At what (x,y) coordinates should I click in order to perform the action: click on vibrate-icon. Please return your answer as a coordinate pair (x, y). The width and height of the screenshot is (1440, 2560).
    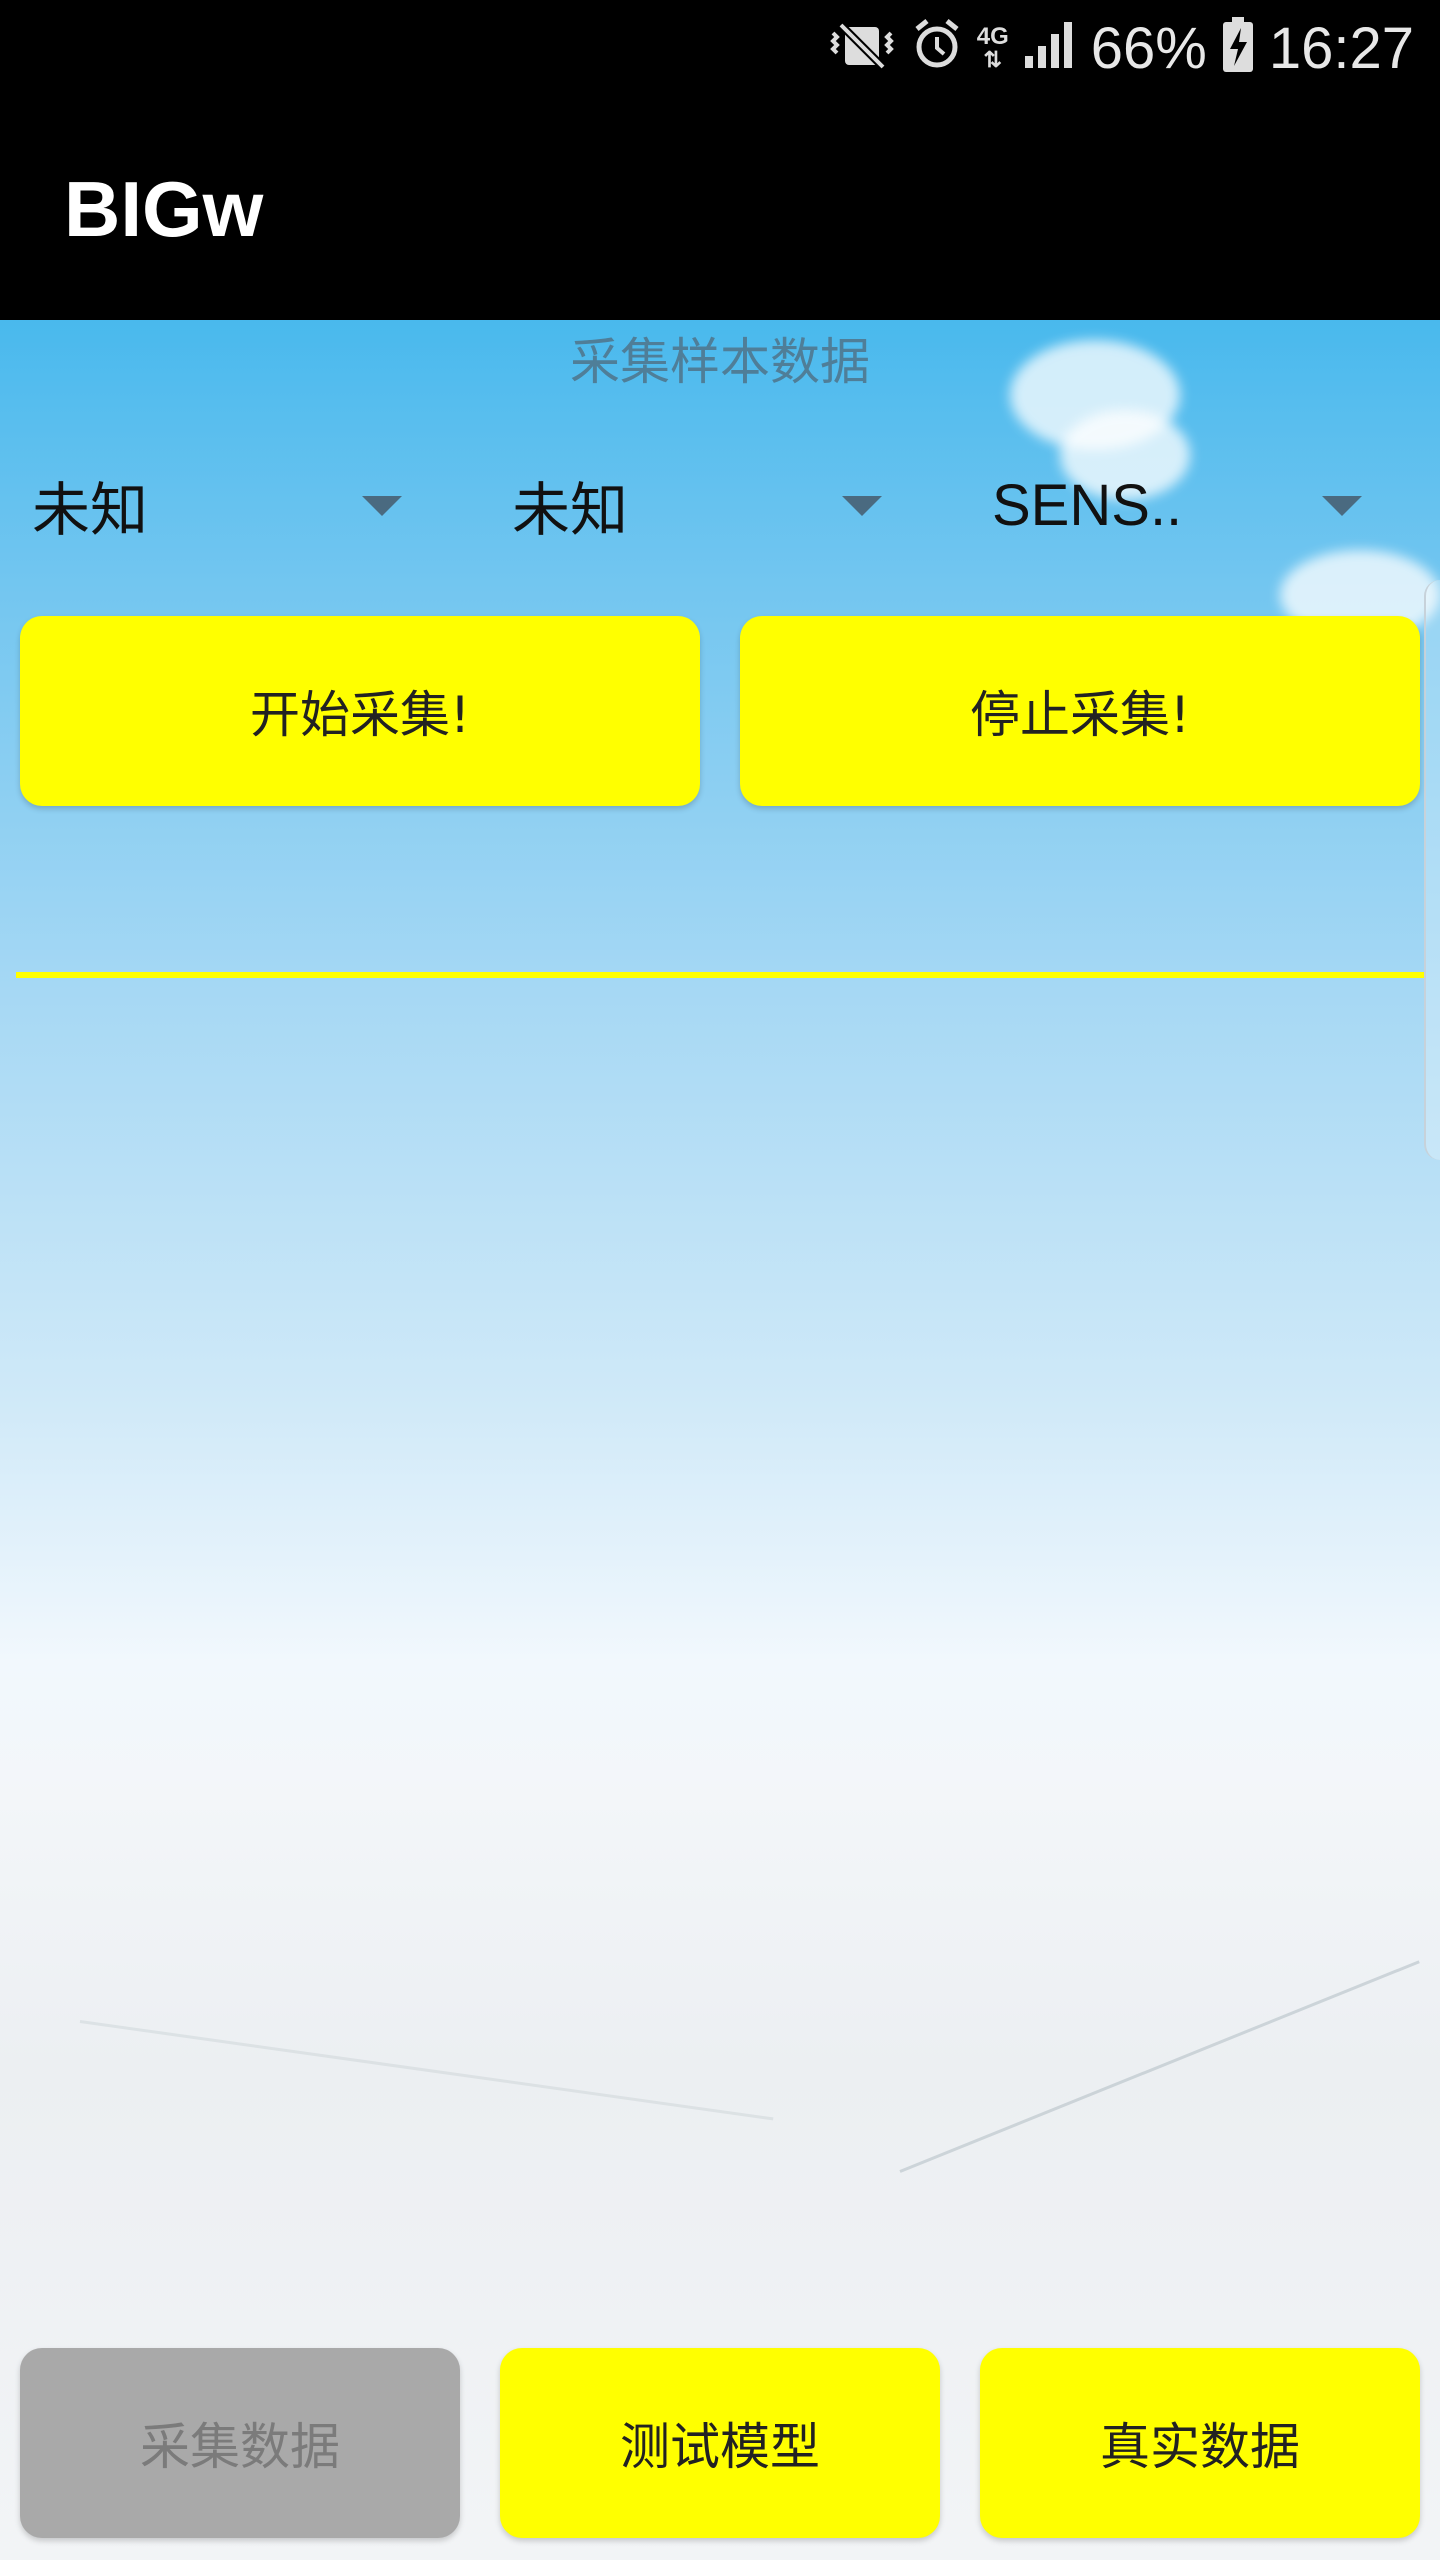
    Looking at the image, I should click on (862, 48).